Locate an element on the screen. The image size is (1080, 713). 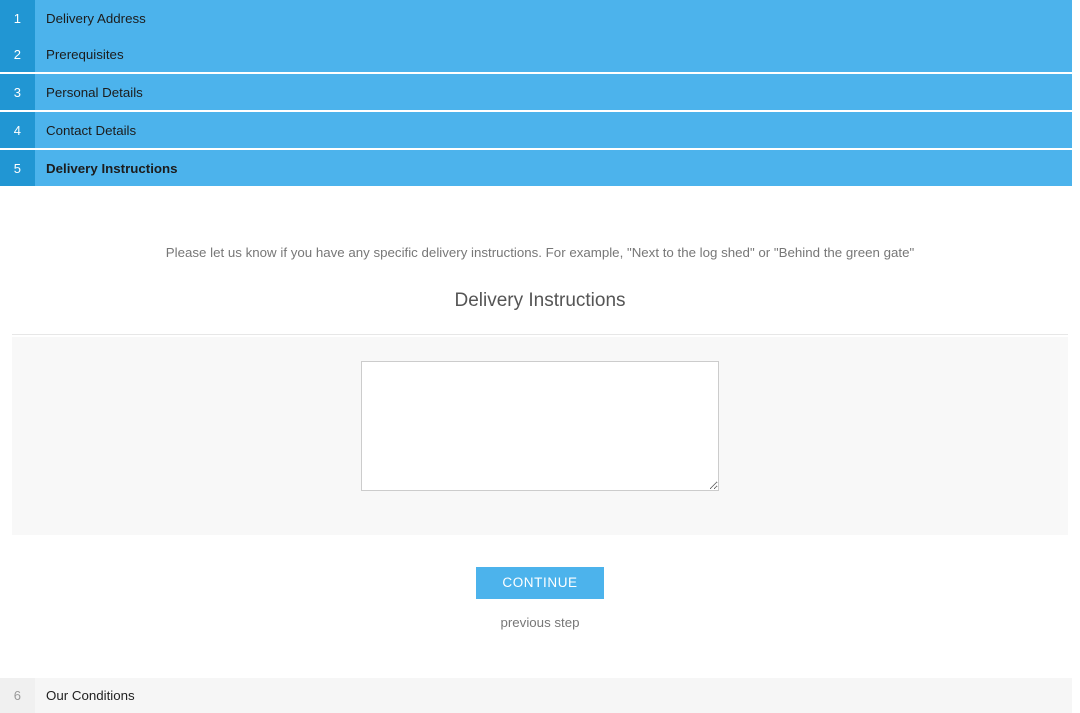
panel-heading: Delivery Instructions is located at coordinates (540, 300).